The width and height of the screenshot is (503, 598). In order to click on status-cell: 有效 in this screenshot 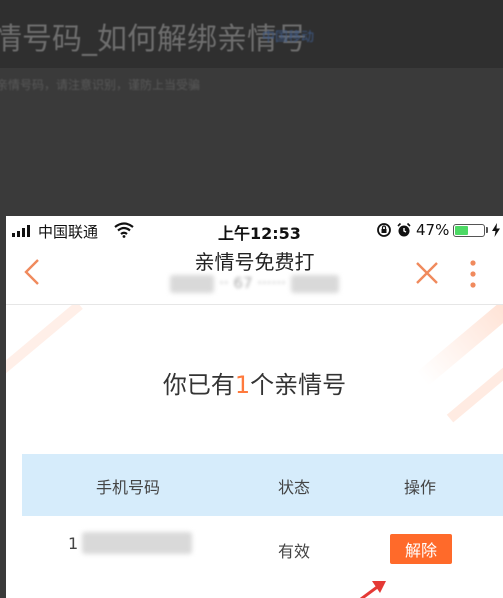, I will do `click(294, 551)`.